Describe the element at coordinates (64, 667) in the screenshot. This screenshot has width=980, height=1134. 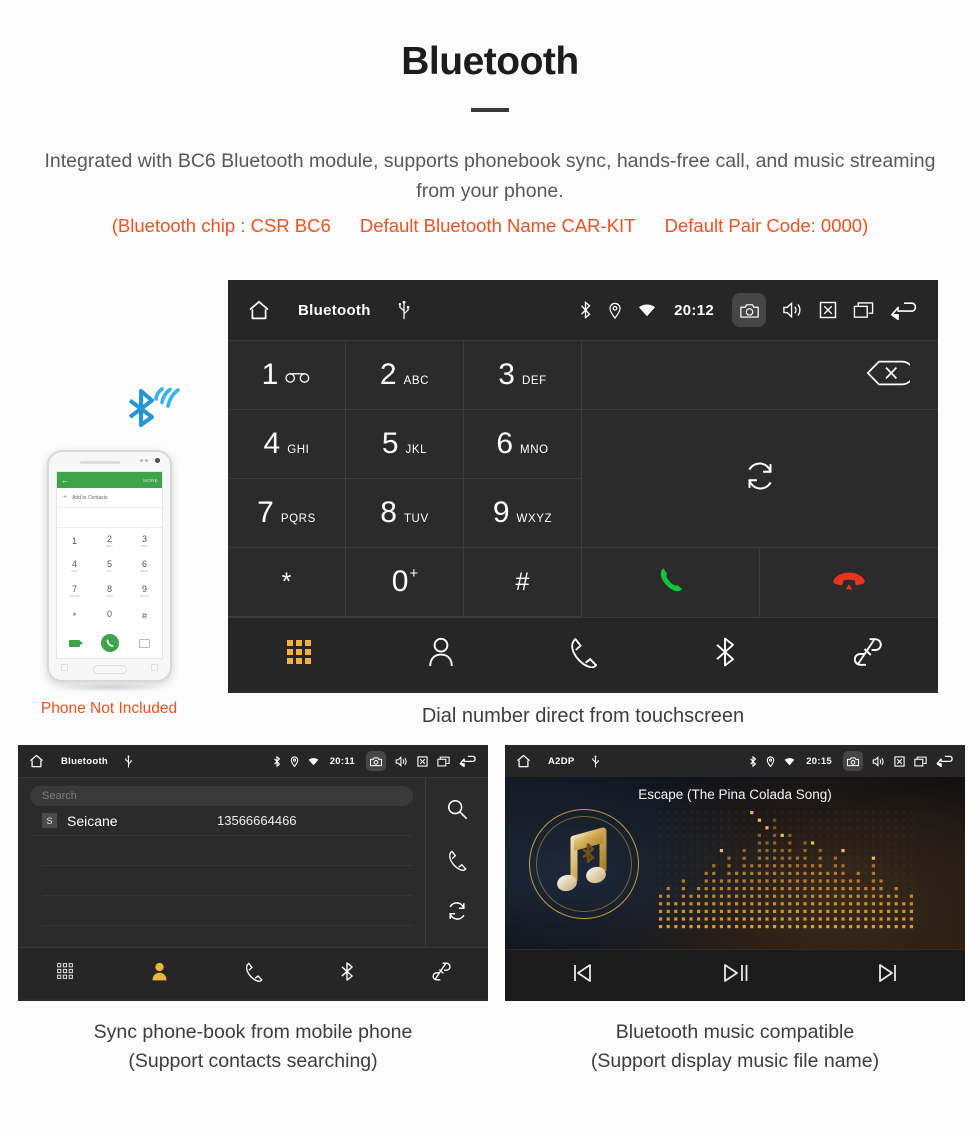
I see `phone-recents-icon` at that location.